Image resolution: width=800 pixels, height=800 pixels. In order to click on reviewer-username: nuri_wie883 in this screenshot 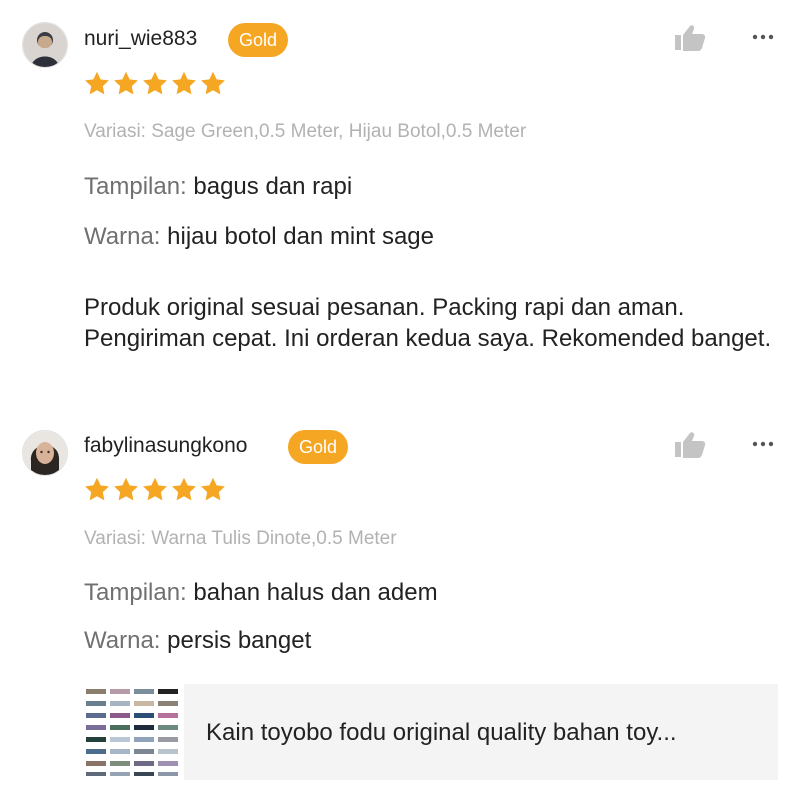, I will do `click(140, 39)`.